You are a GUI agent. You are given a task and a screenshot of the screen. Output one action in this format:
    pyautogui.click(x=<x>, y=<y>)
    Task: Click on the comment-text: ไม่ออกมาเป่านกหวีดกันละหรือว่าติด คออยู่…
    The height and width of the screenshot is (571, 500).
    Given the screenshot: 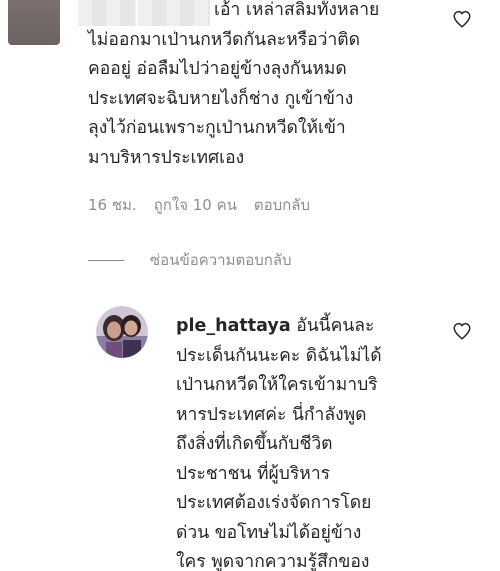 What is the action you would take?
    pyautogui.click(x=224, y=98)
    